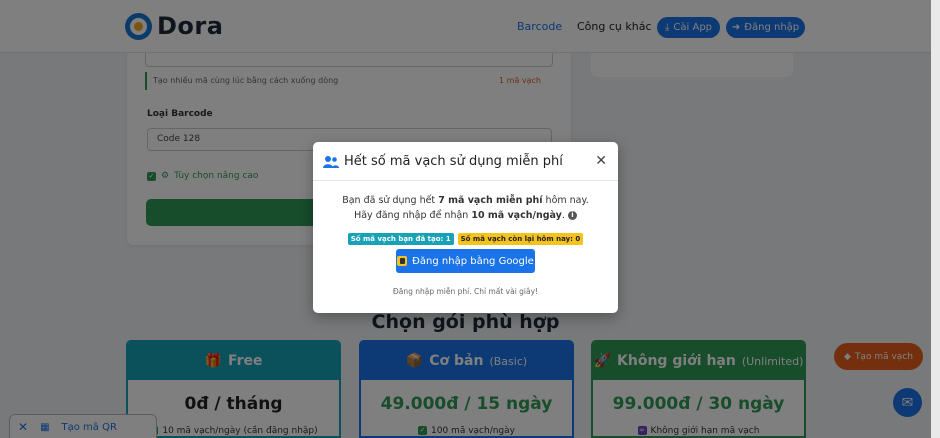 This screenshot has height=438, width=940. I want to click on login-benefit: 10 mã vạch/ngày, so click(516, 215).